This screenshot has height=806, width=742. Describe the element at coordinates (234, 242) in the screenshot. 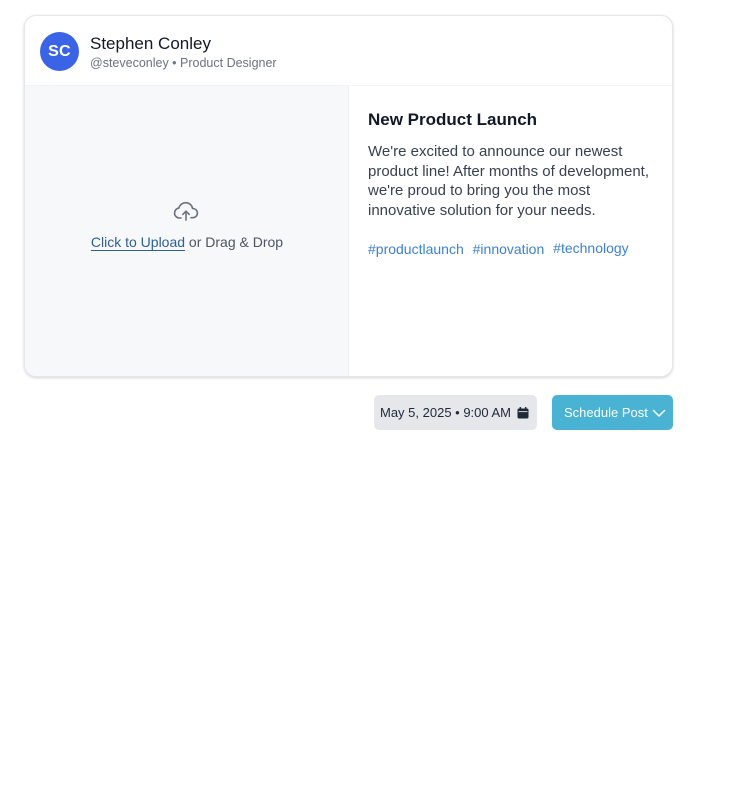

I see `drag-drop-text: or Drag & Drop` at that location.